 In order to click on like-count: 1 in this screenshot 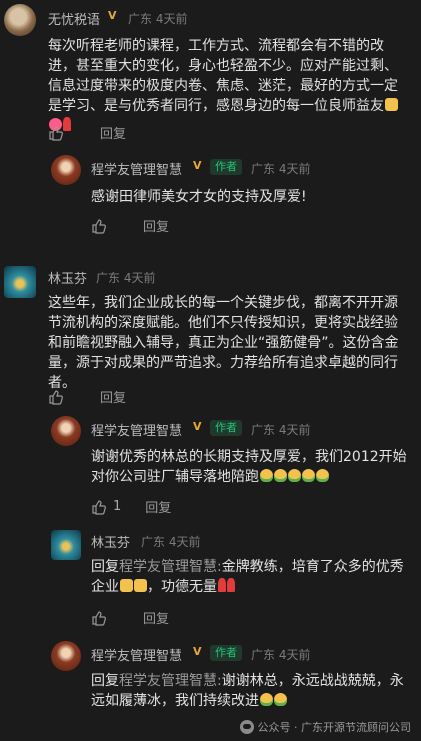, I will do `click(117, 506)`.